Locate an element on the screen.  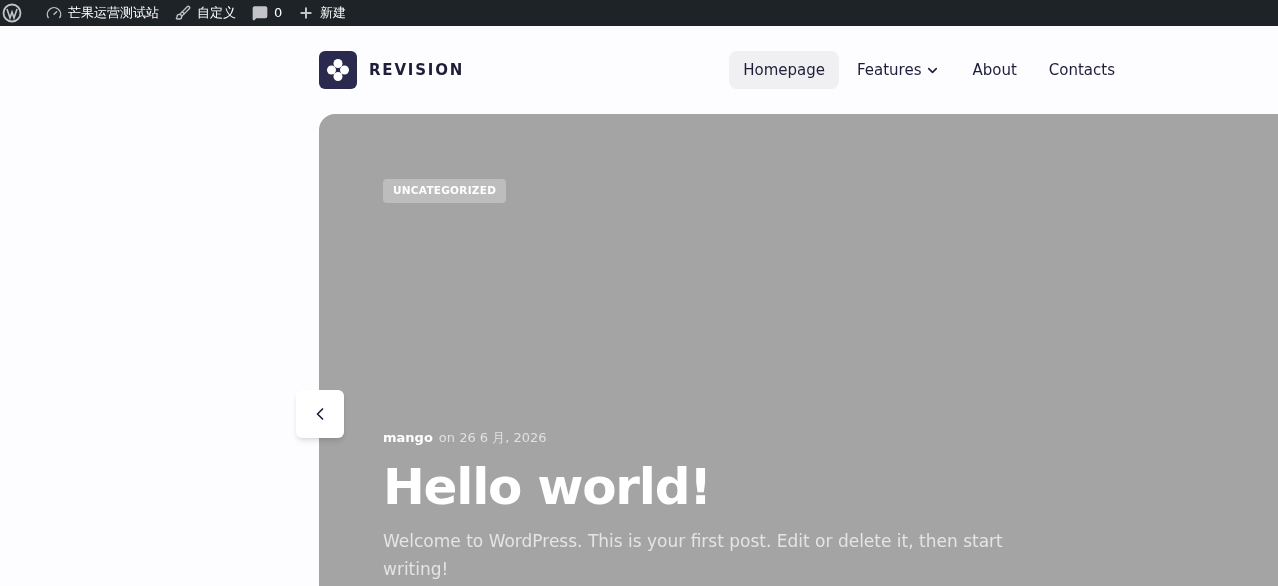
wordpress-logo-icon is located at coordinates (12, 13).